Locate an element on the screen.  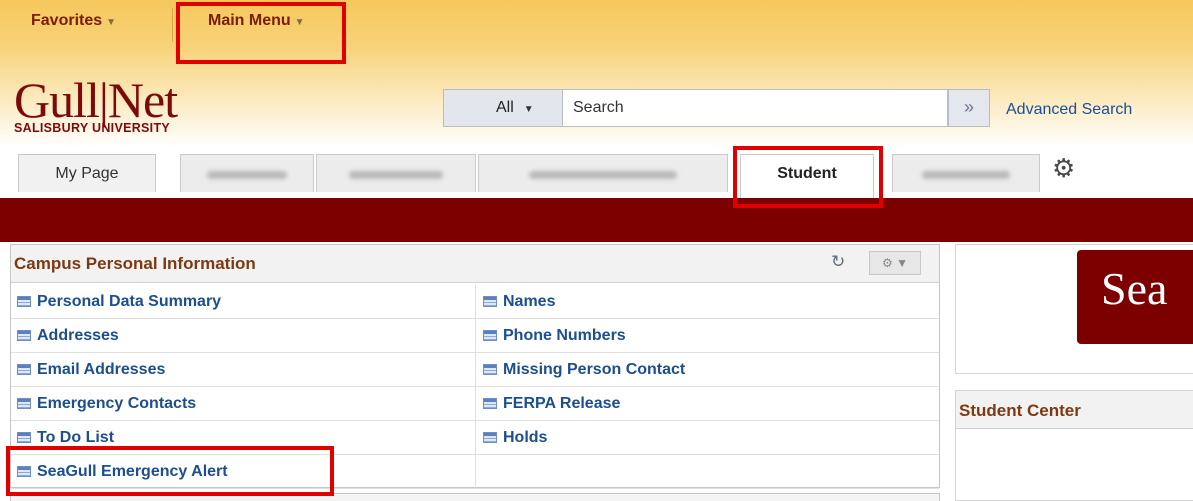
tab-my-page: My Page is located at coordinates (87, 173).